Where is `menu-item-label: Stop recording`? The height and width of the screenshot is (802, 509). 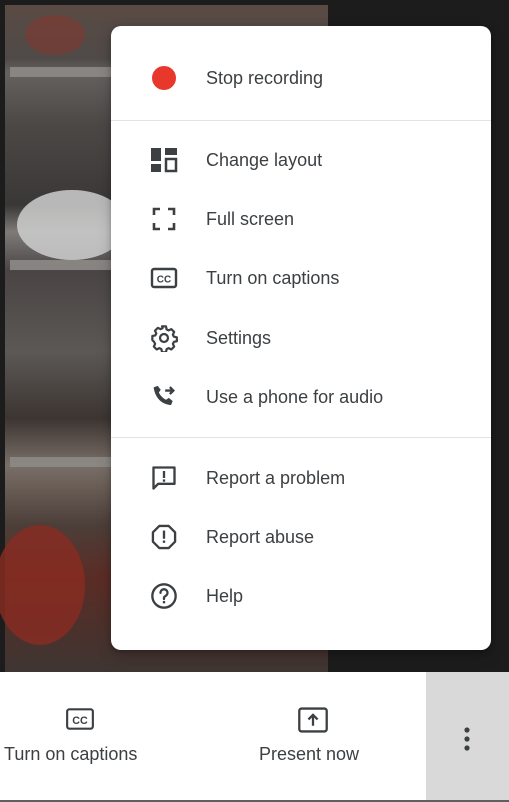 menu-item-label: Stop recording is located at coordinates (265, 77).